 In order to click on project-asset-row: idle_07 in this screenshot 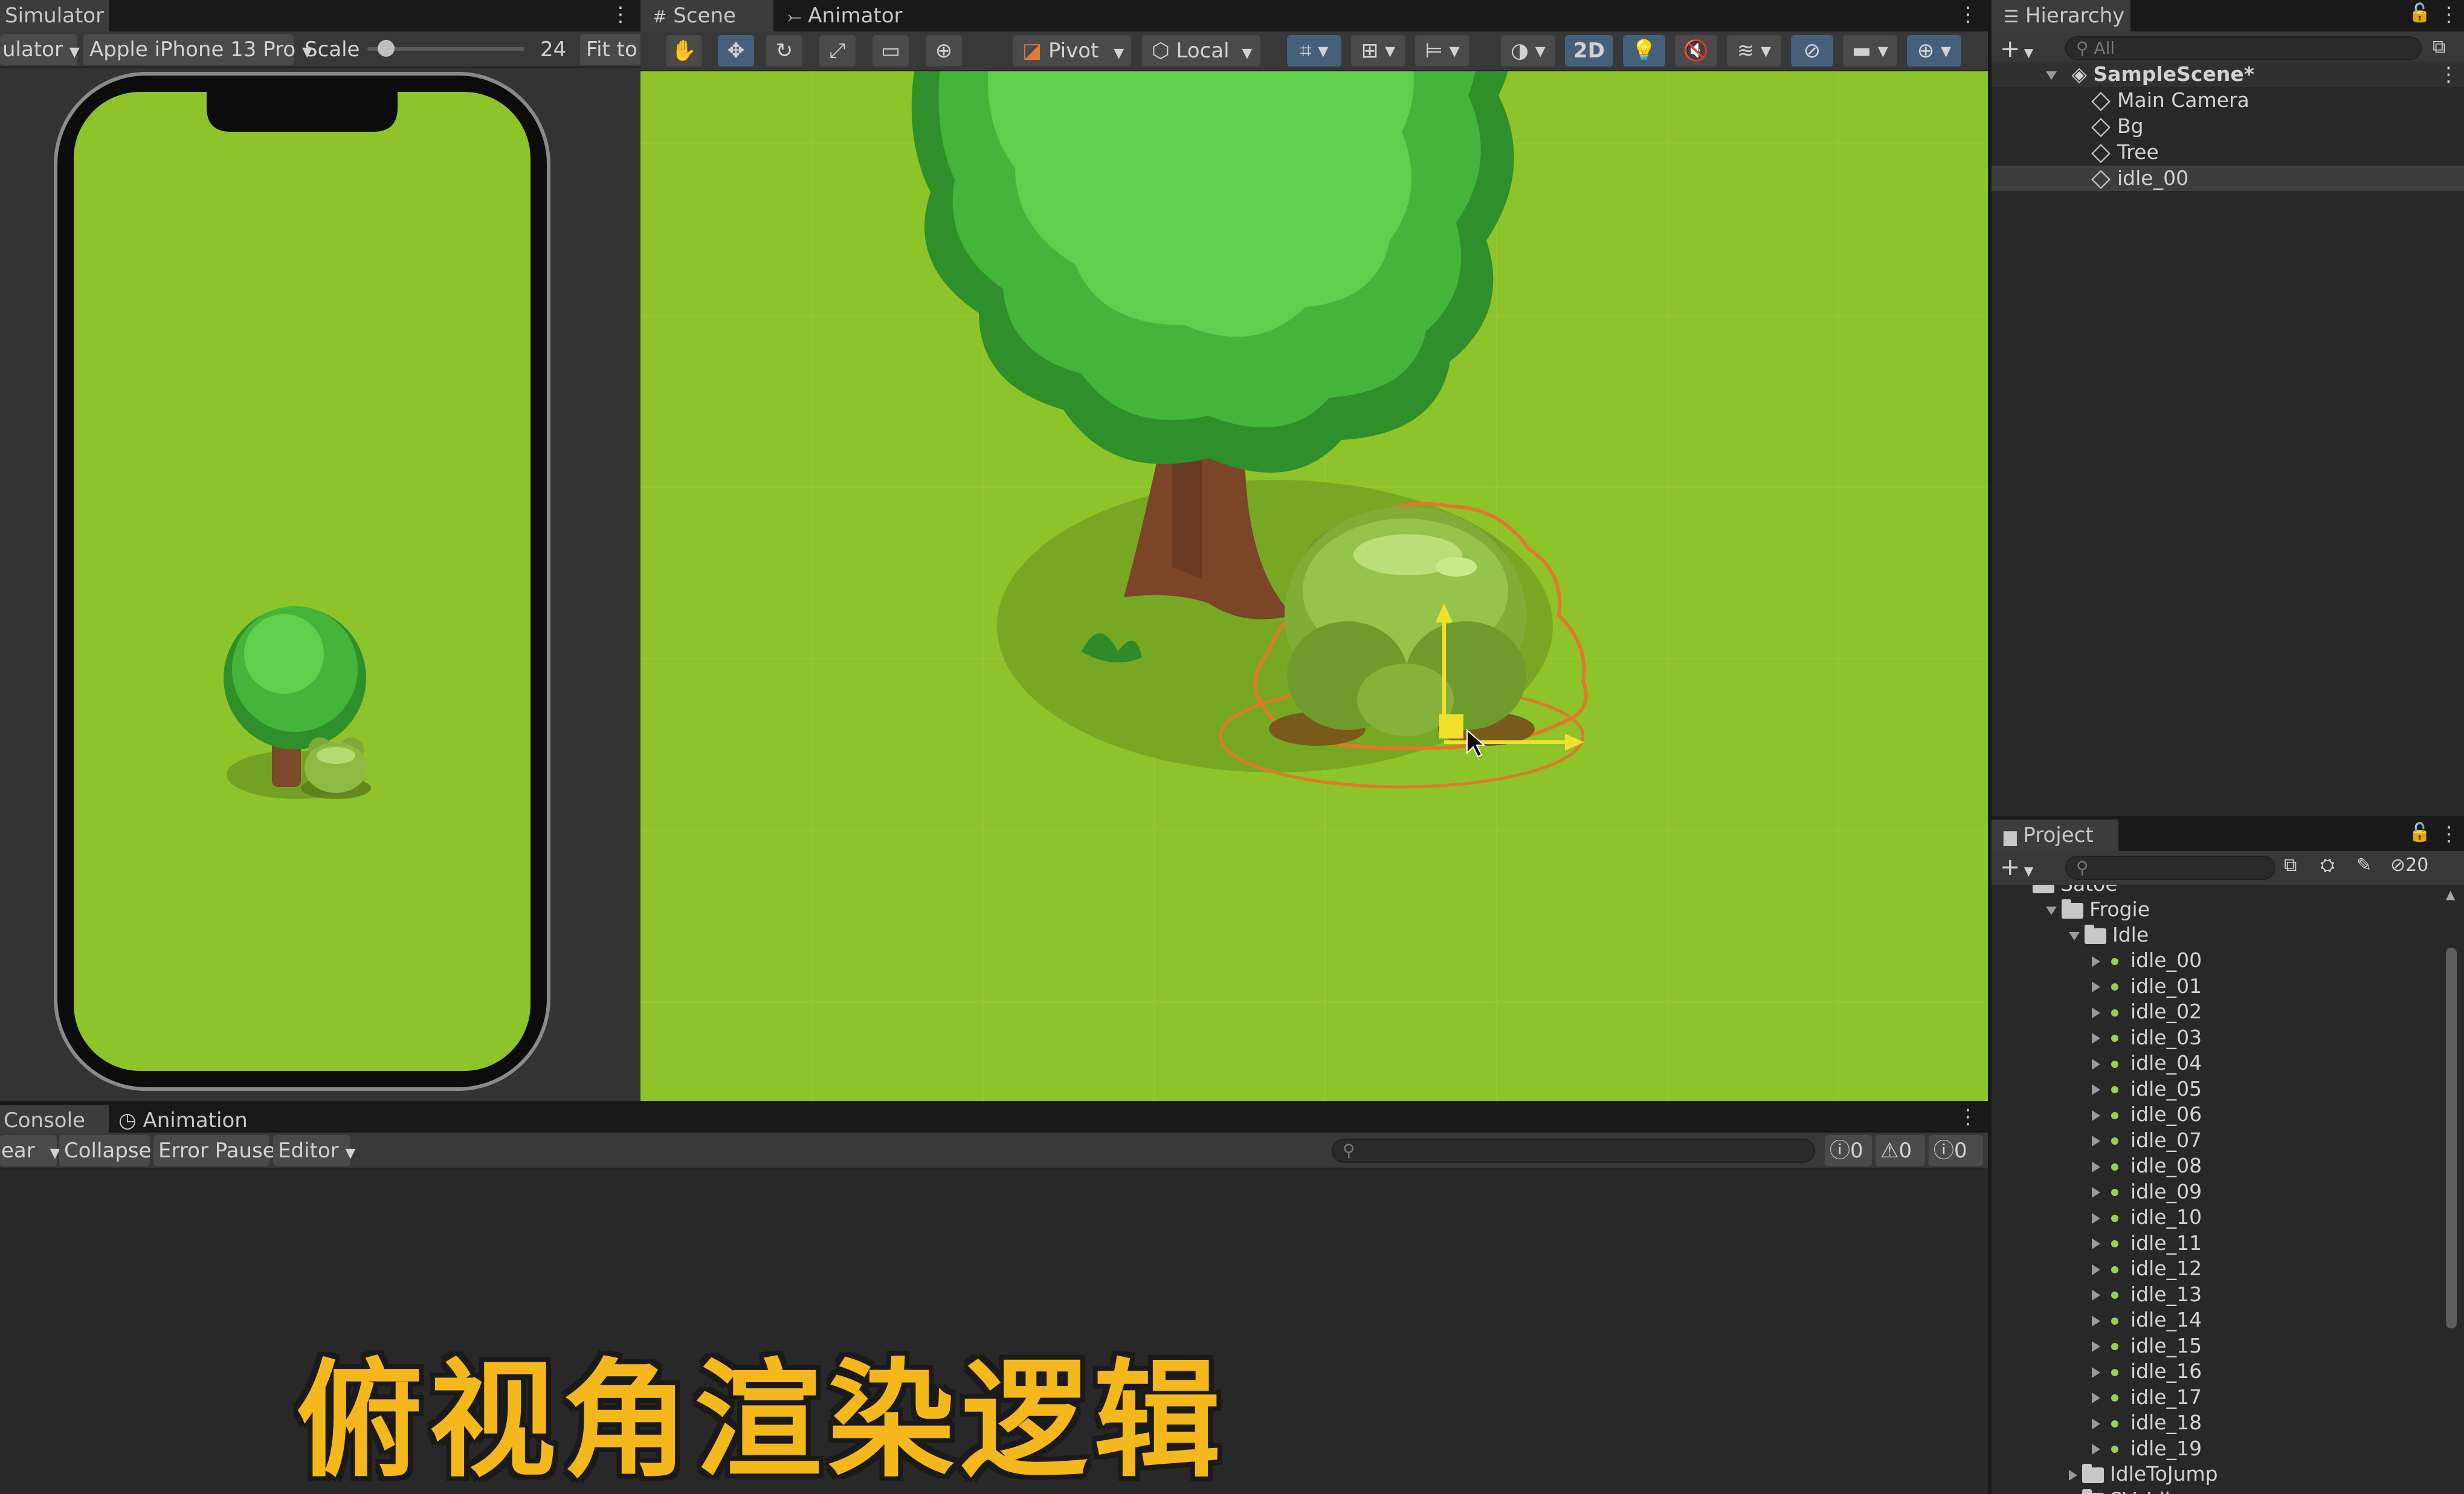, I will do `click(2097, 1140)`.